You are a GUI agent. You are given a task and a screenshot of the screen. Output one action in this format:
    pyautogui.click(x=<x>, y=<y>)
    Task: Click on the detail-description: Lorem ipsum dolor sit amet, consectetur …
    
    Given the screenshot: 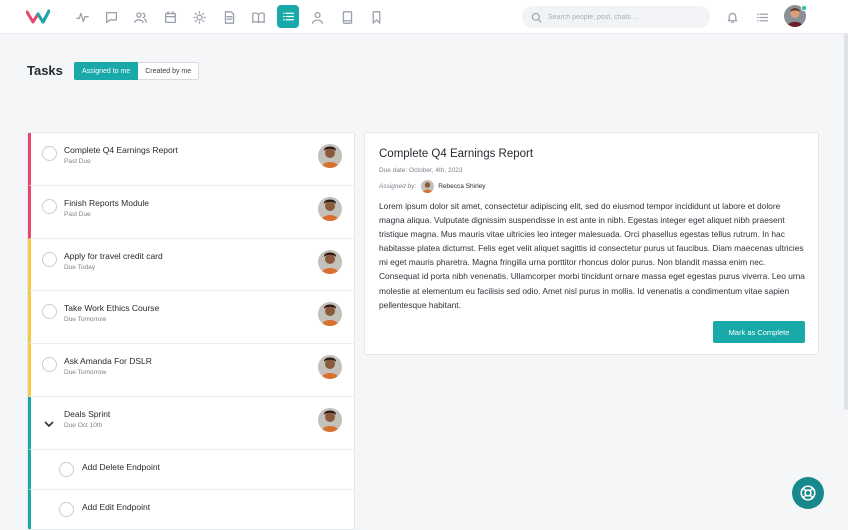 What is the action you would take?
    pyautogui.click(x=592, y=255)
    